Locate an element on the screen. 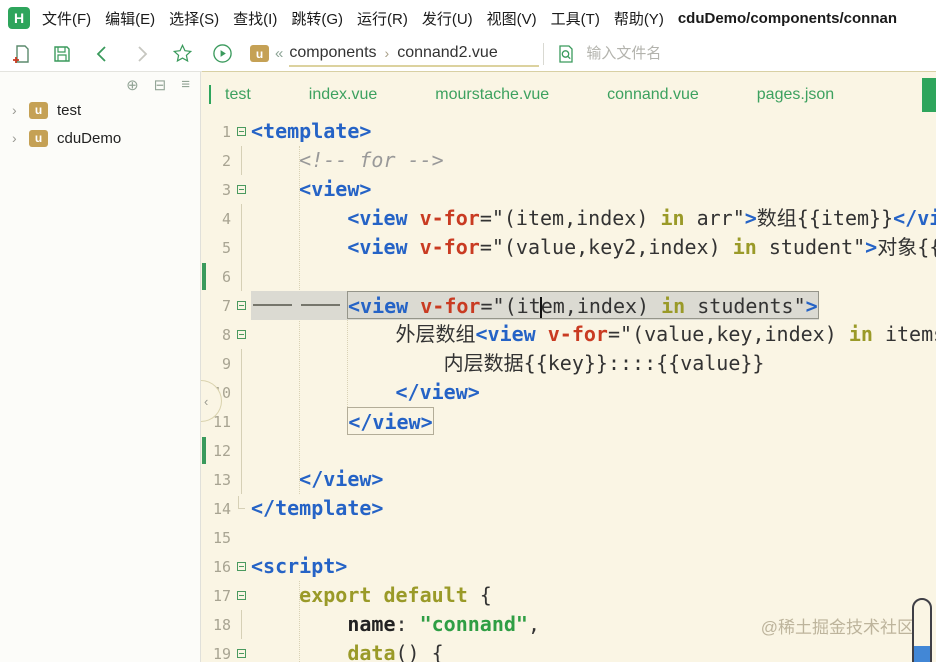  code-token: <view is located at coordinates (377, 247).